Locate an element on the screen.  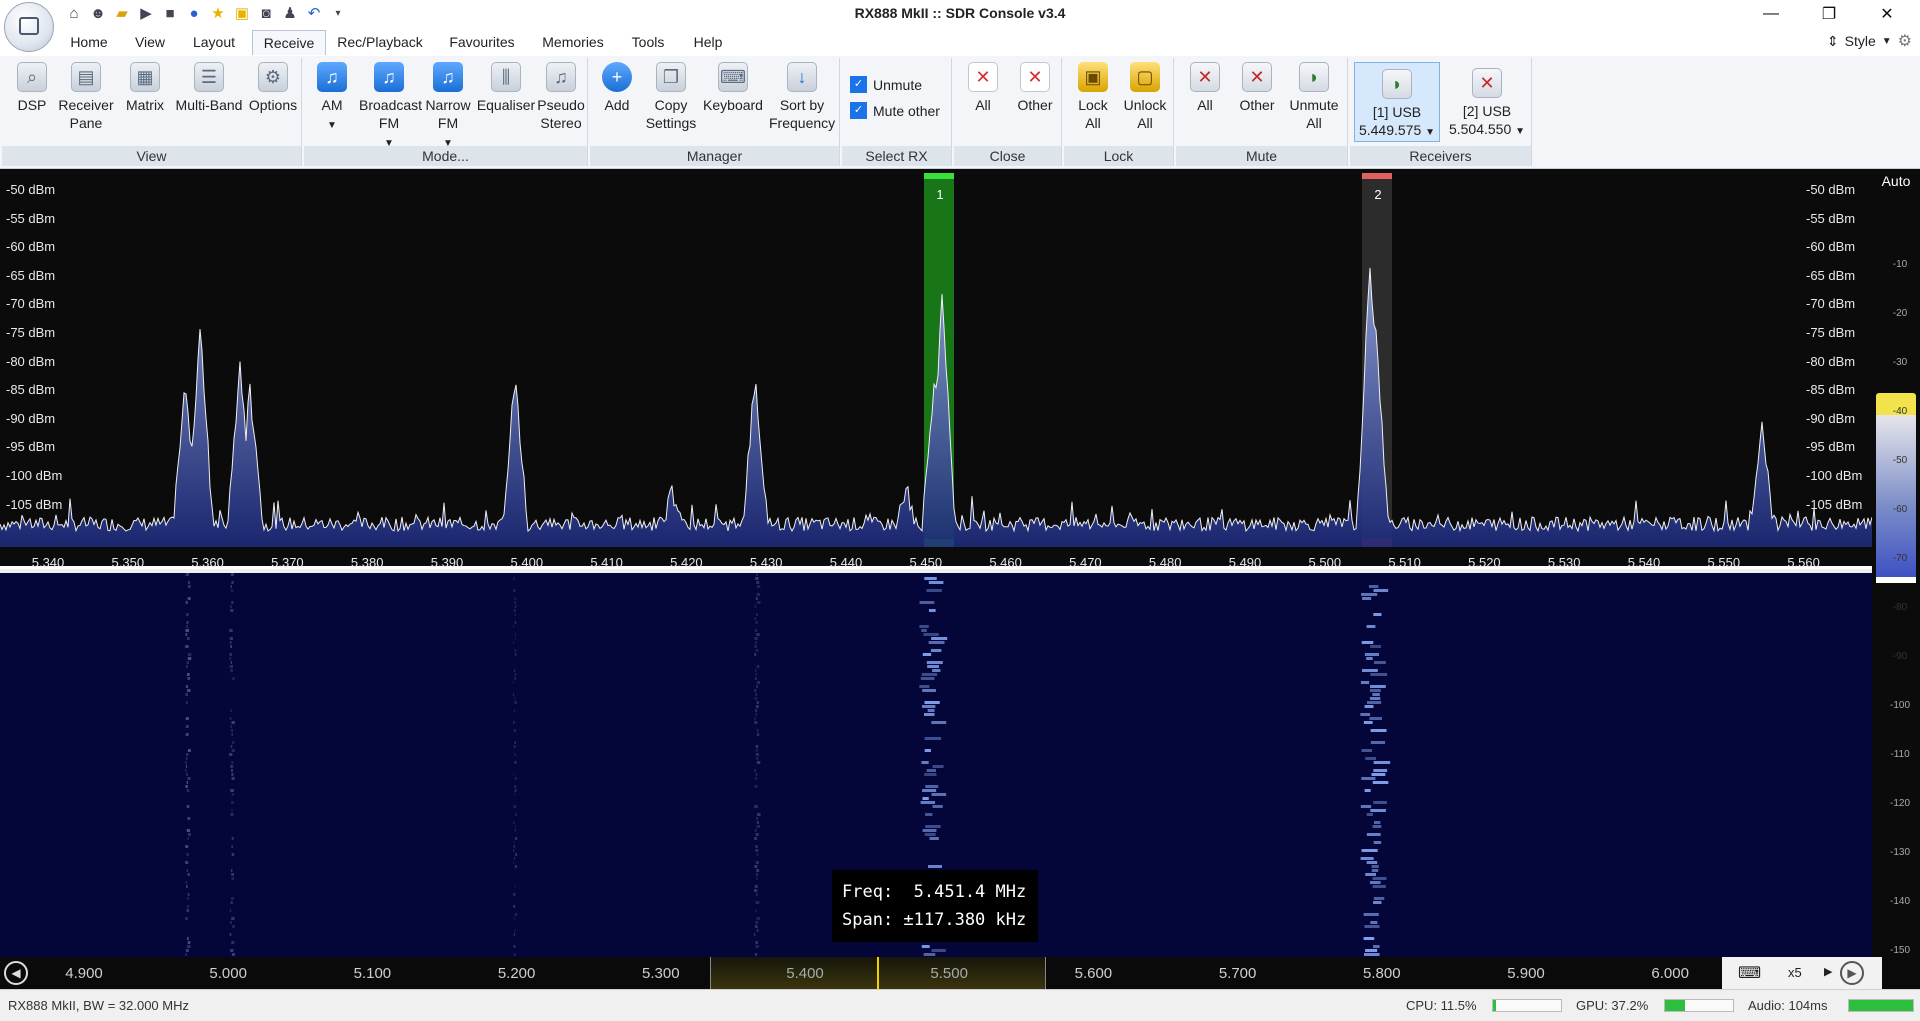
unlock-all-button: ▢ Unlock All is located at coordinates (1145, 97).